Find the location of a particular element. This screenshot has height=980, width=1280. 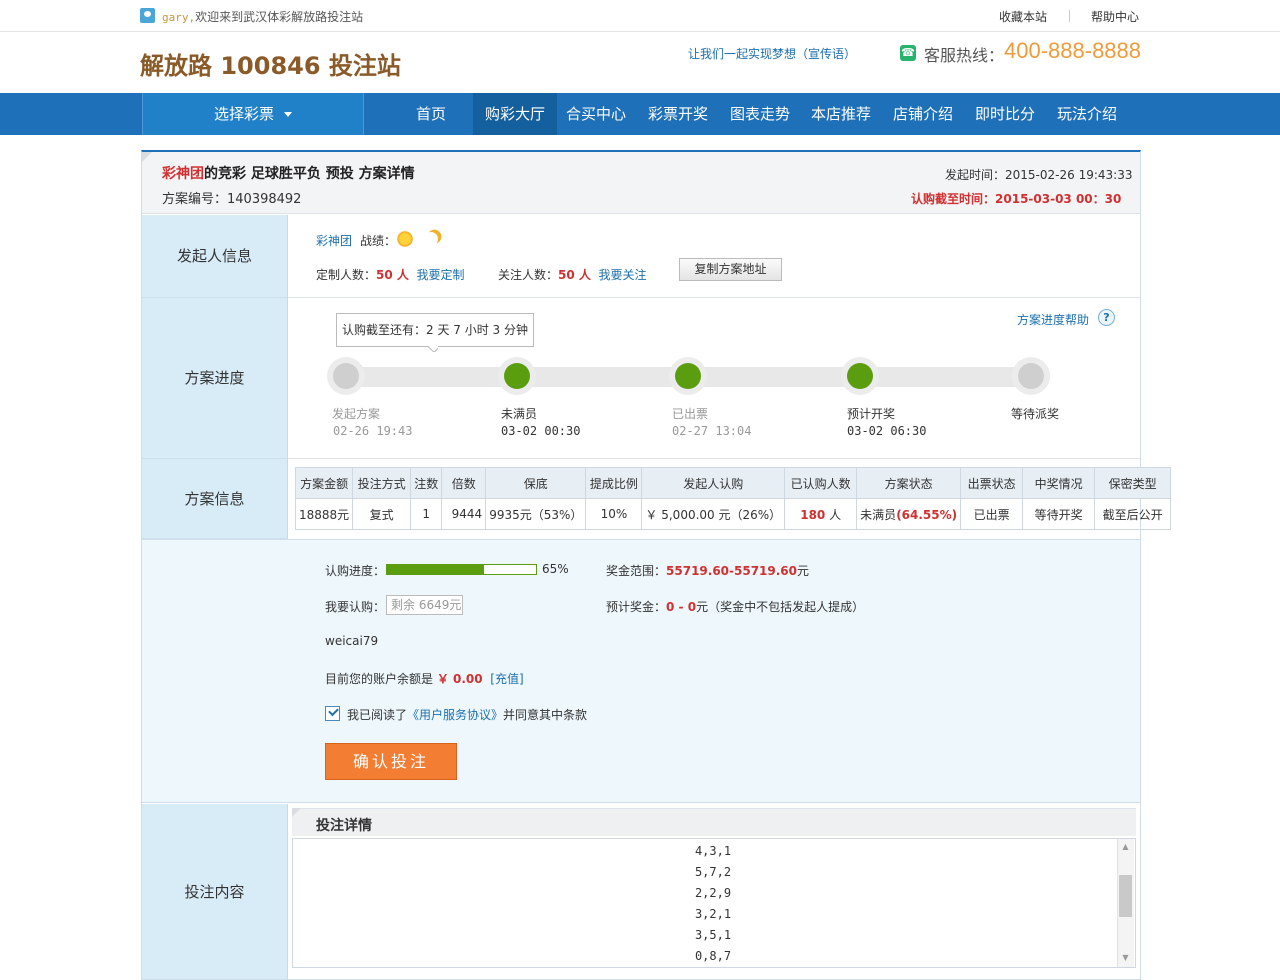

welcome-text: gary,欢迎来到武汉体彩解放路投注站 is located at coordinates (262, 16).